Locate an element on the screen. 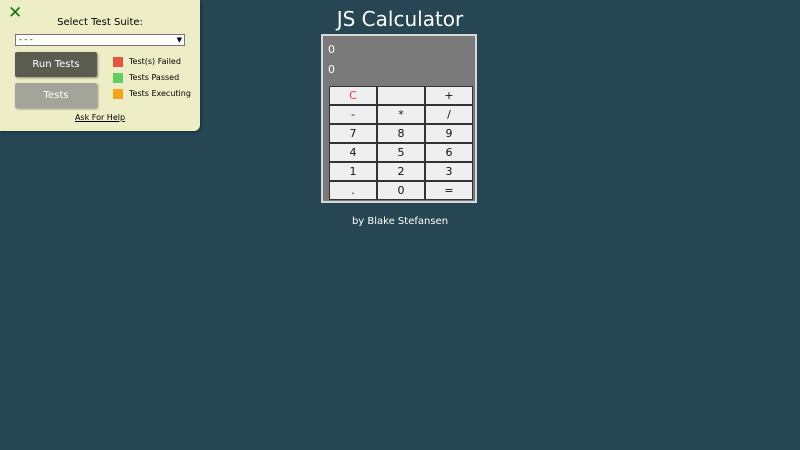 The width and height of the screenshot is (800, 450). key-7: 7 is located at coordinates (353, 133).